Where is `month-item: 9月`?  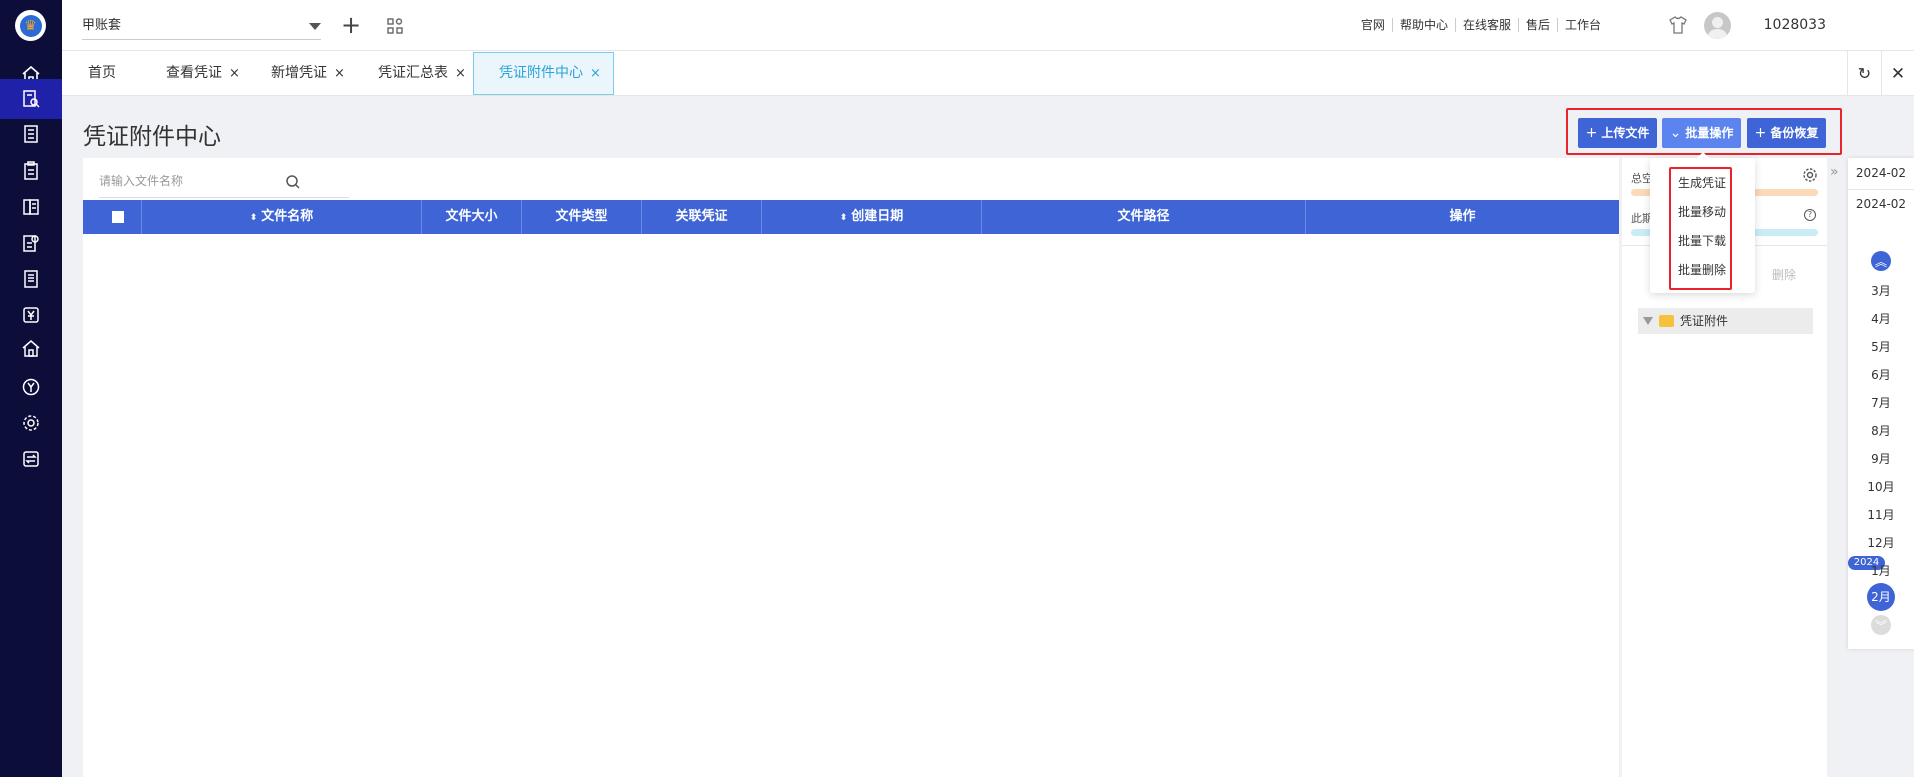 month-item: 9月 is located at coordinates (1881, 458).